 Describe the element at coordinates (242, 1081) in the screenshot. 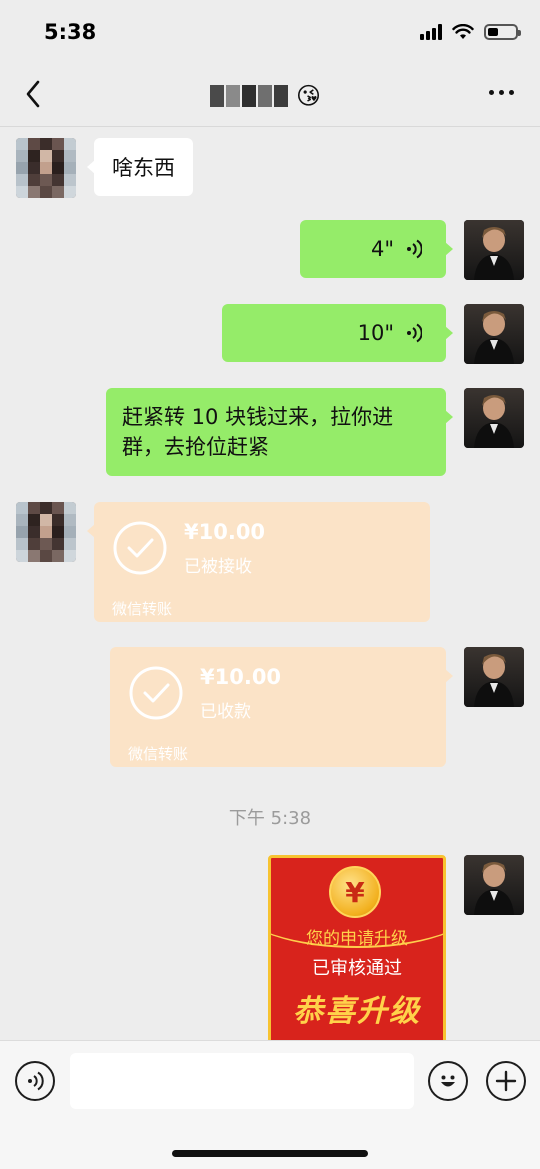

I see `message-input` at that location.